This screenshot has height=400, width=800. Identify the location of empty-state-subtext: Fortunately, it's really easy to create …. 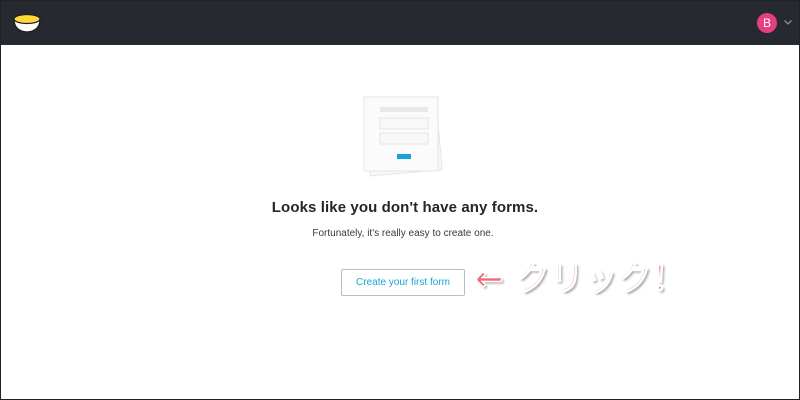
(403, 233).